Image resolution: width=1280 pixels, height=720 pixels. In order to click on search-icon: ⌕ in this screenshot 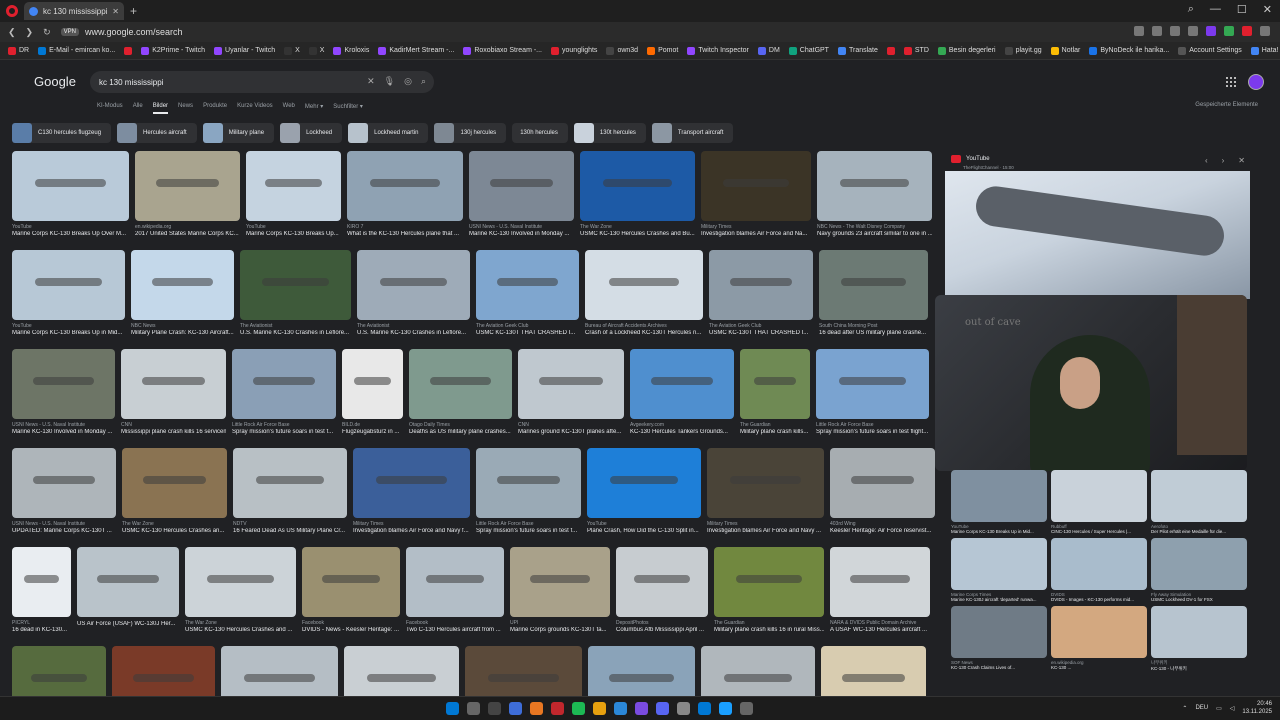, I will do `click(423, 81)`.